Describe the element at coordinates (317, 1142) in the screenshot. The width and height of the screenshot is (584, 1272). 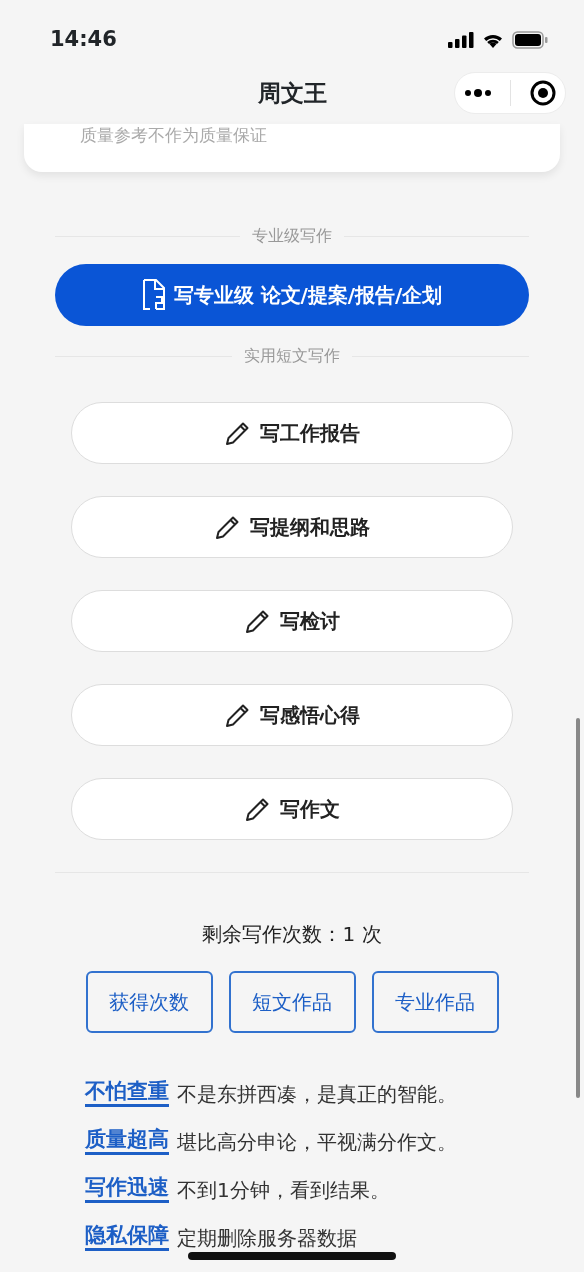
I see `feature-text: 堪比高分申论，平视满分作文。` at that location.